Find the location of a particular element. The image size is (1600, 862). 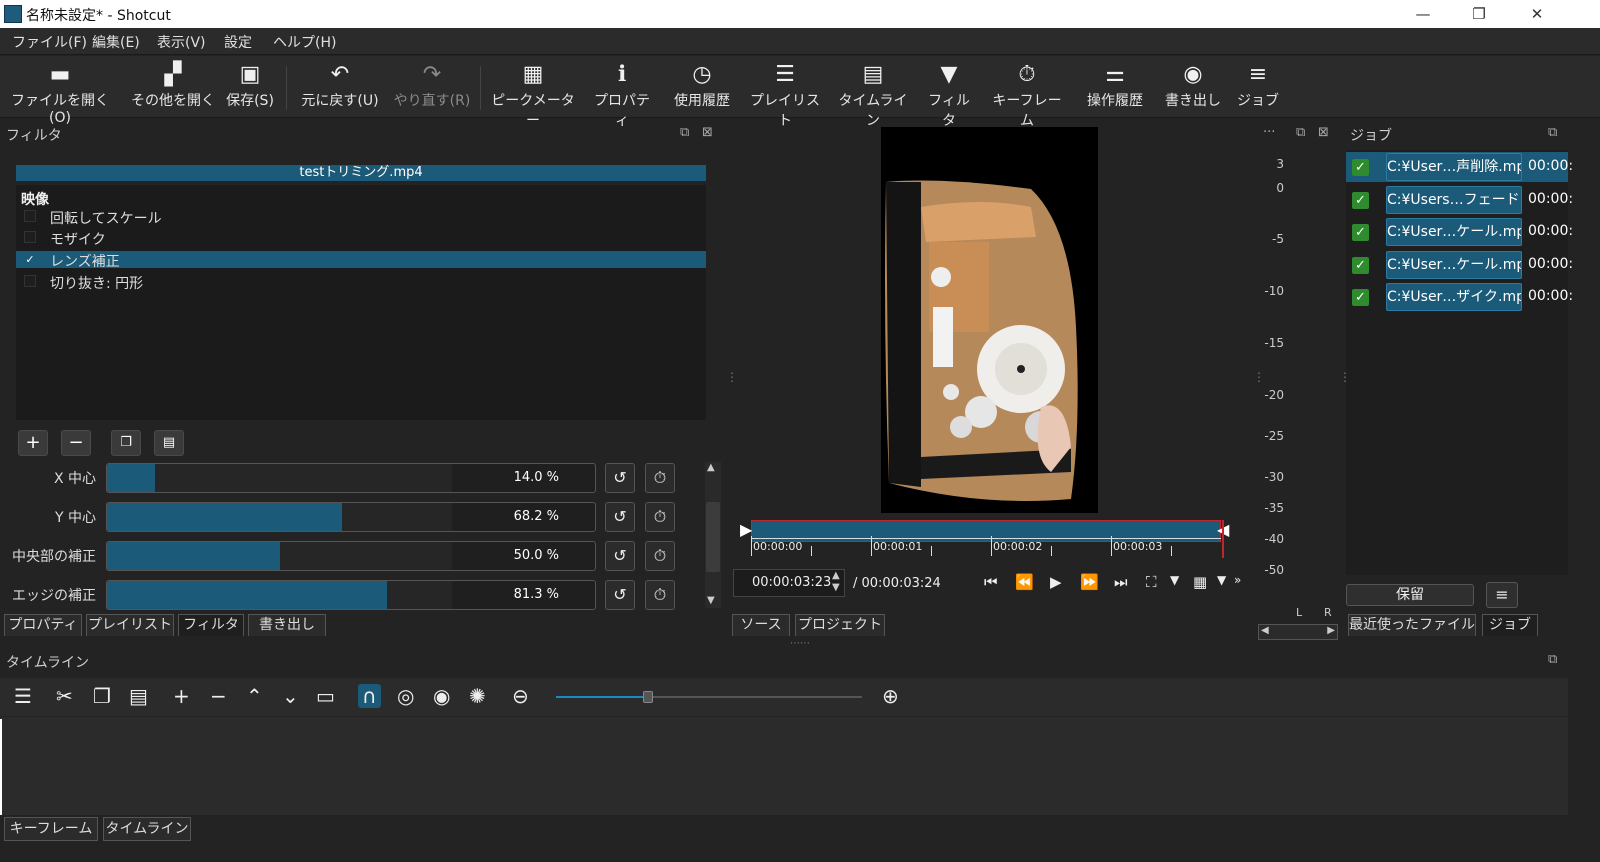

zoom-fit-icon: ⛶ is located at coordinates (1151, 582).